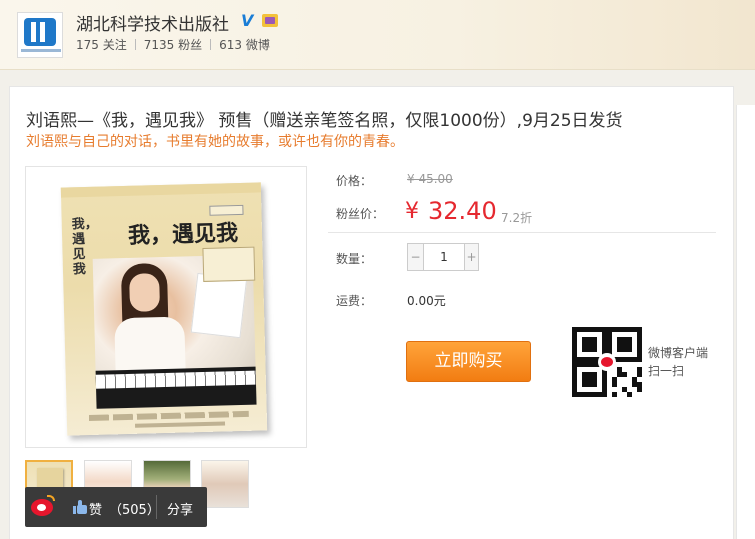  What do you see at coordinates (95, 508) in the screenshot?
I see `like-button: 赞` at bounding box center [95, 508].